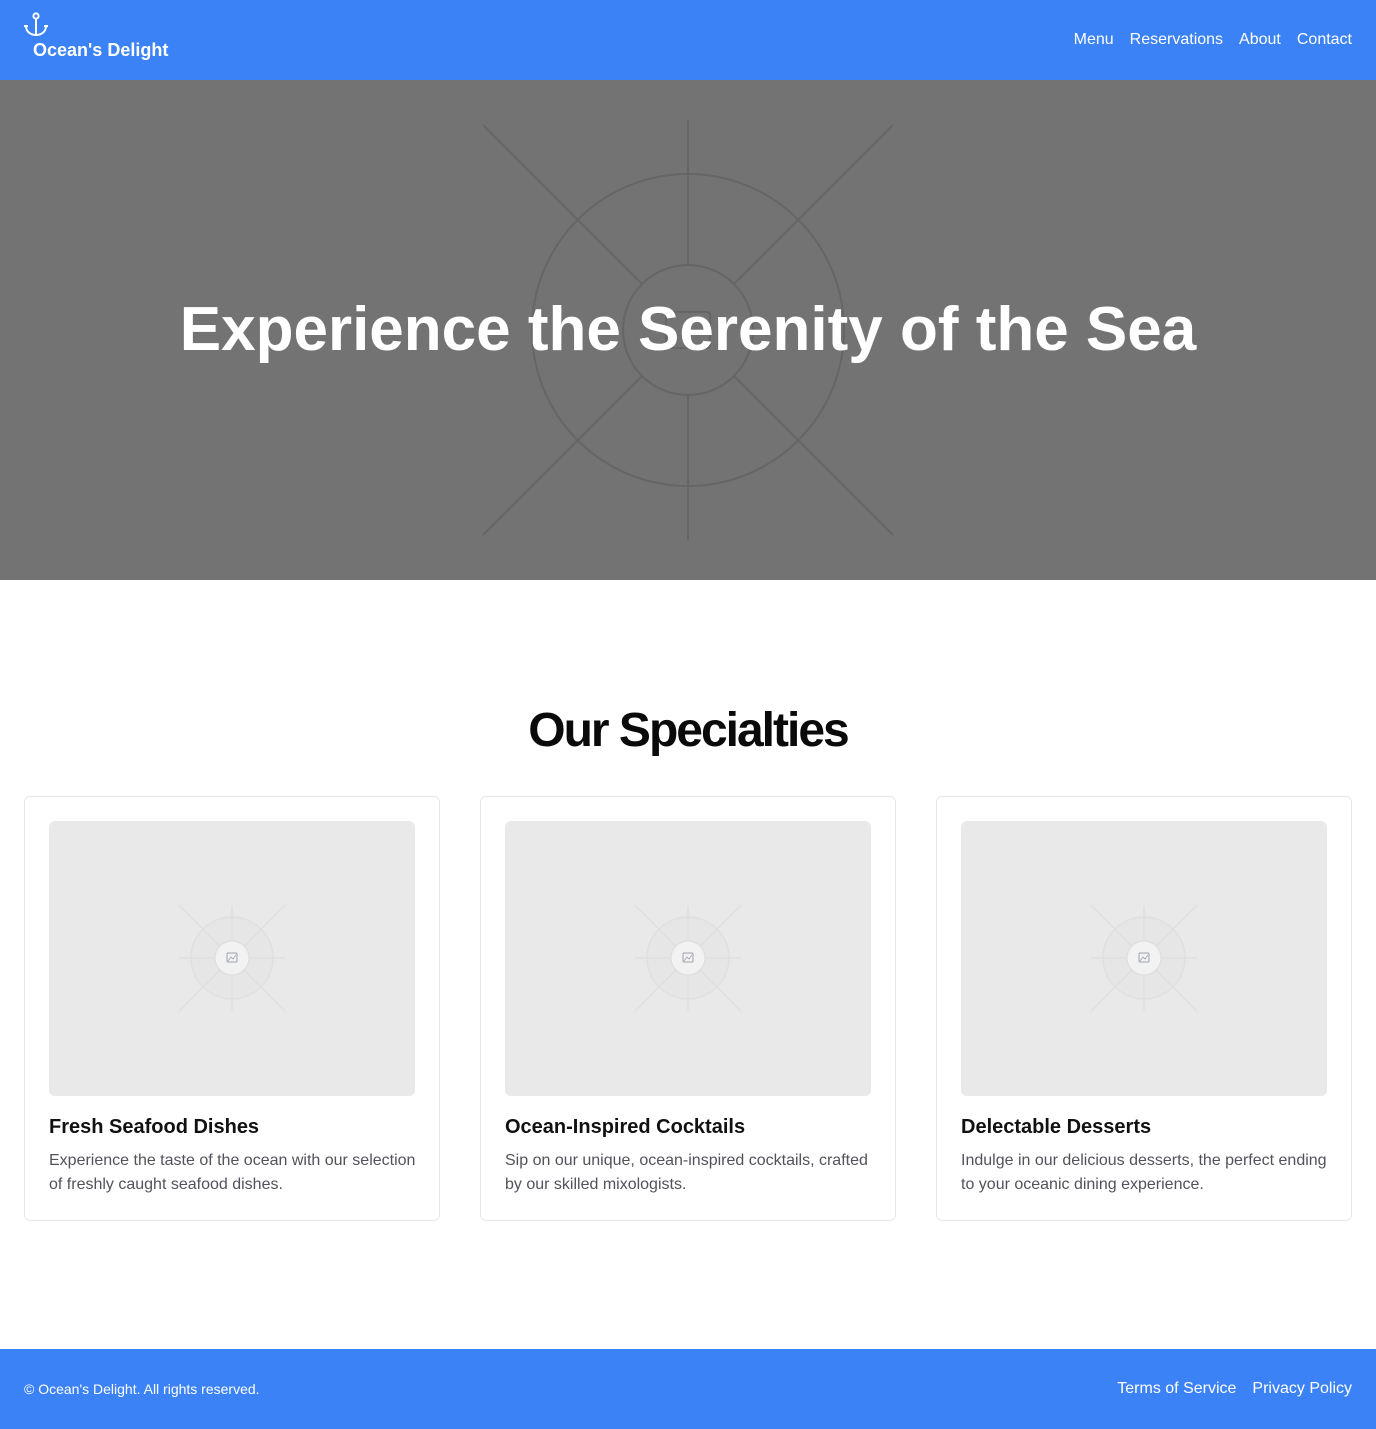  I want to click on card-title: Delectable Desserts, so click(1056, 1127).